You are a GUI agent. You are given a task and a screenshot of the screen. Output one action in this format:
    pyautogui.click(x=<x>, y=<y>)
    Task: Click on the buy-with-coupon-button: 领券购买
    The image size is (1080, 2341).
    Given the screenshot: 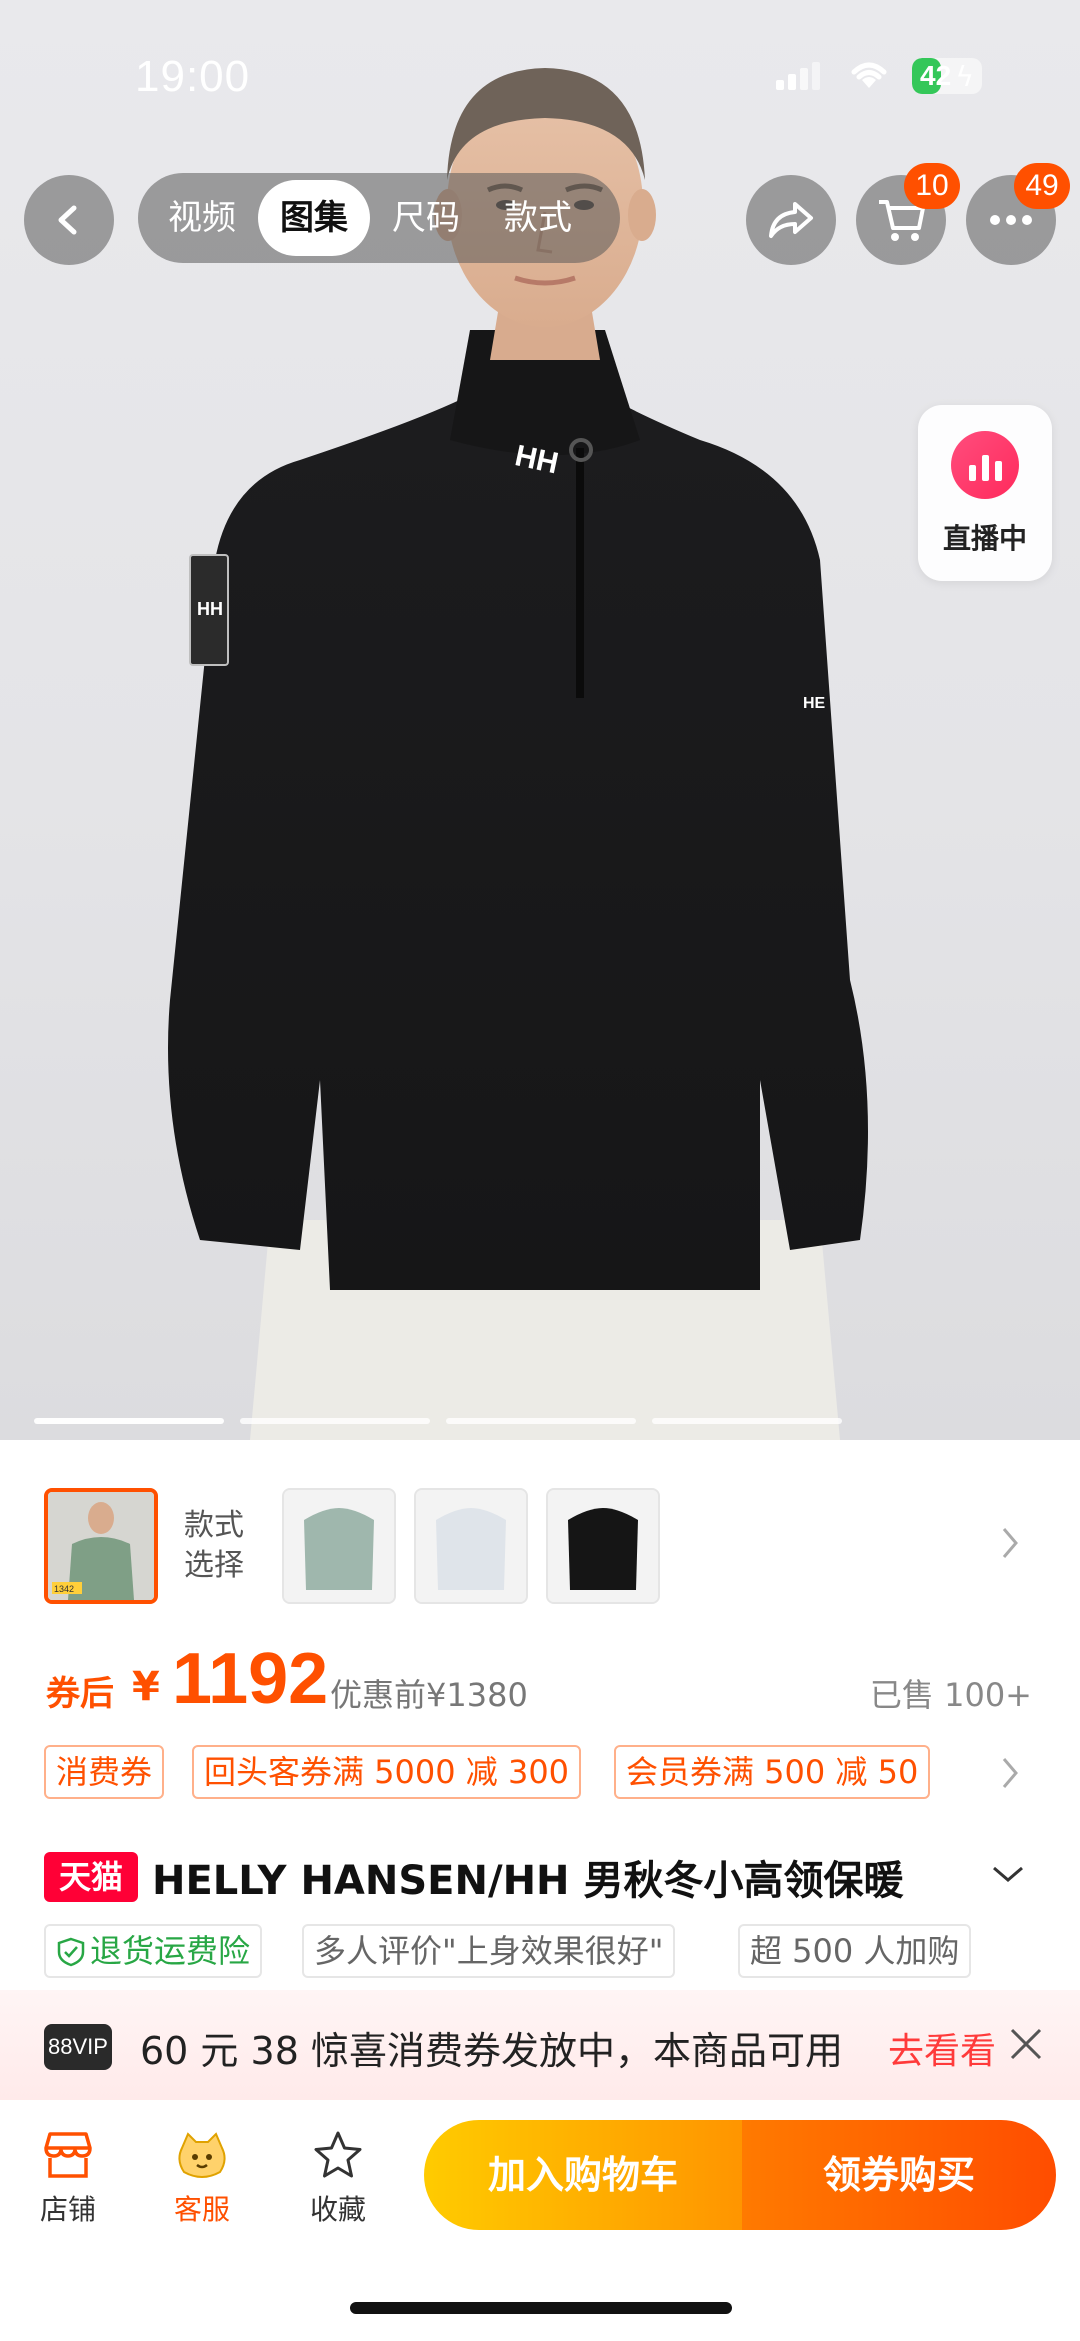 What is the action you would take?
    pyautogui.click(x=899, y=2175)
    